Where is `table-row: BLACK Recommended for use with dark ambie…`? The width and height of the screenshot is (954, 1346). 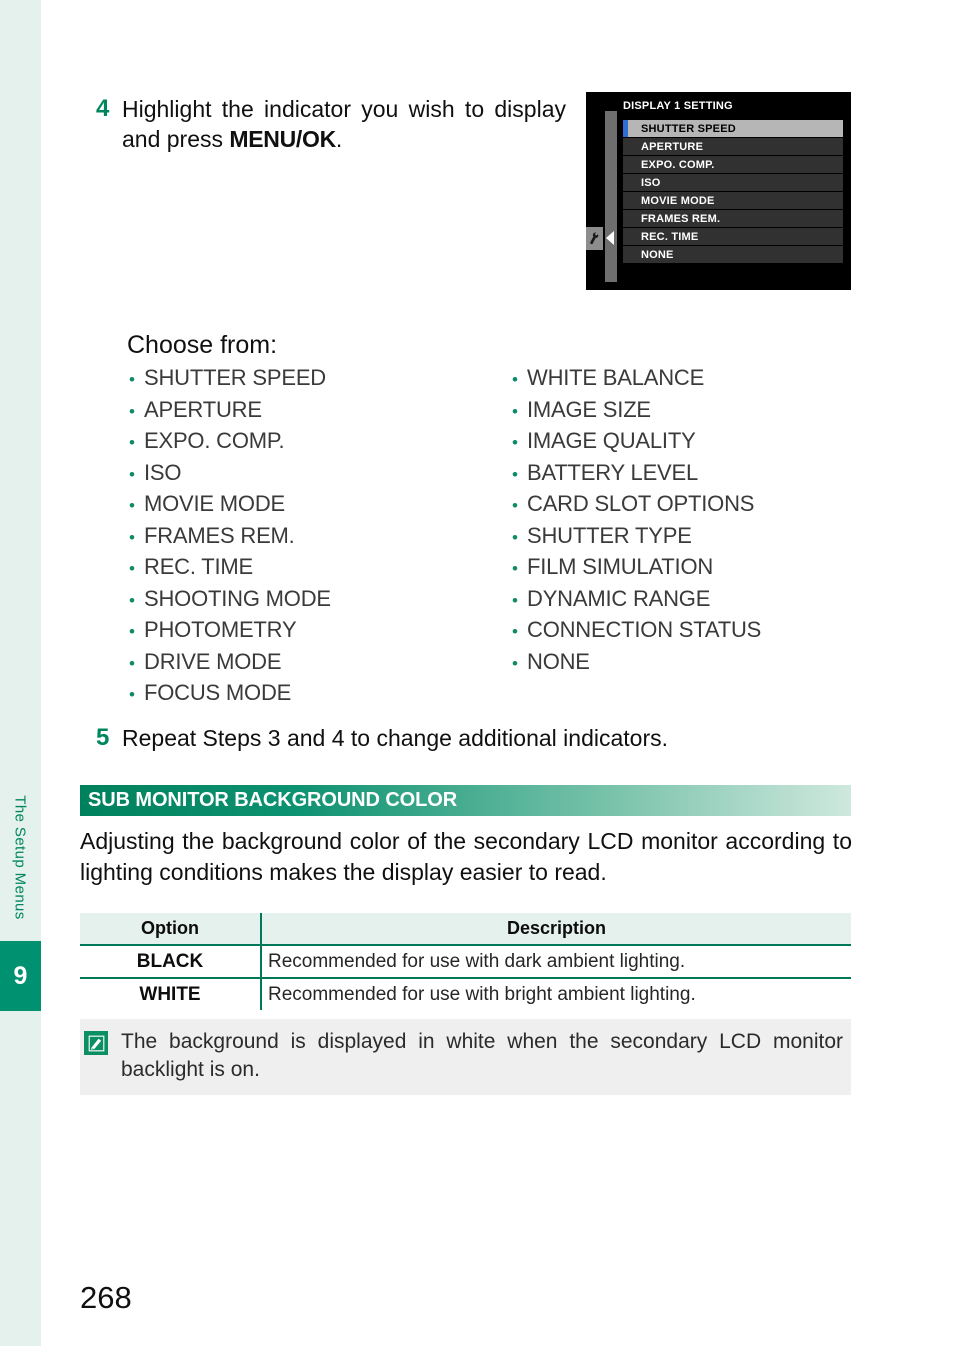 table-row: BLACK Recommended for use with dark ambie… is located at coordinates (465, 962).